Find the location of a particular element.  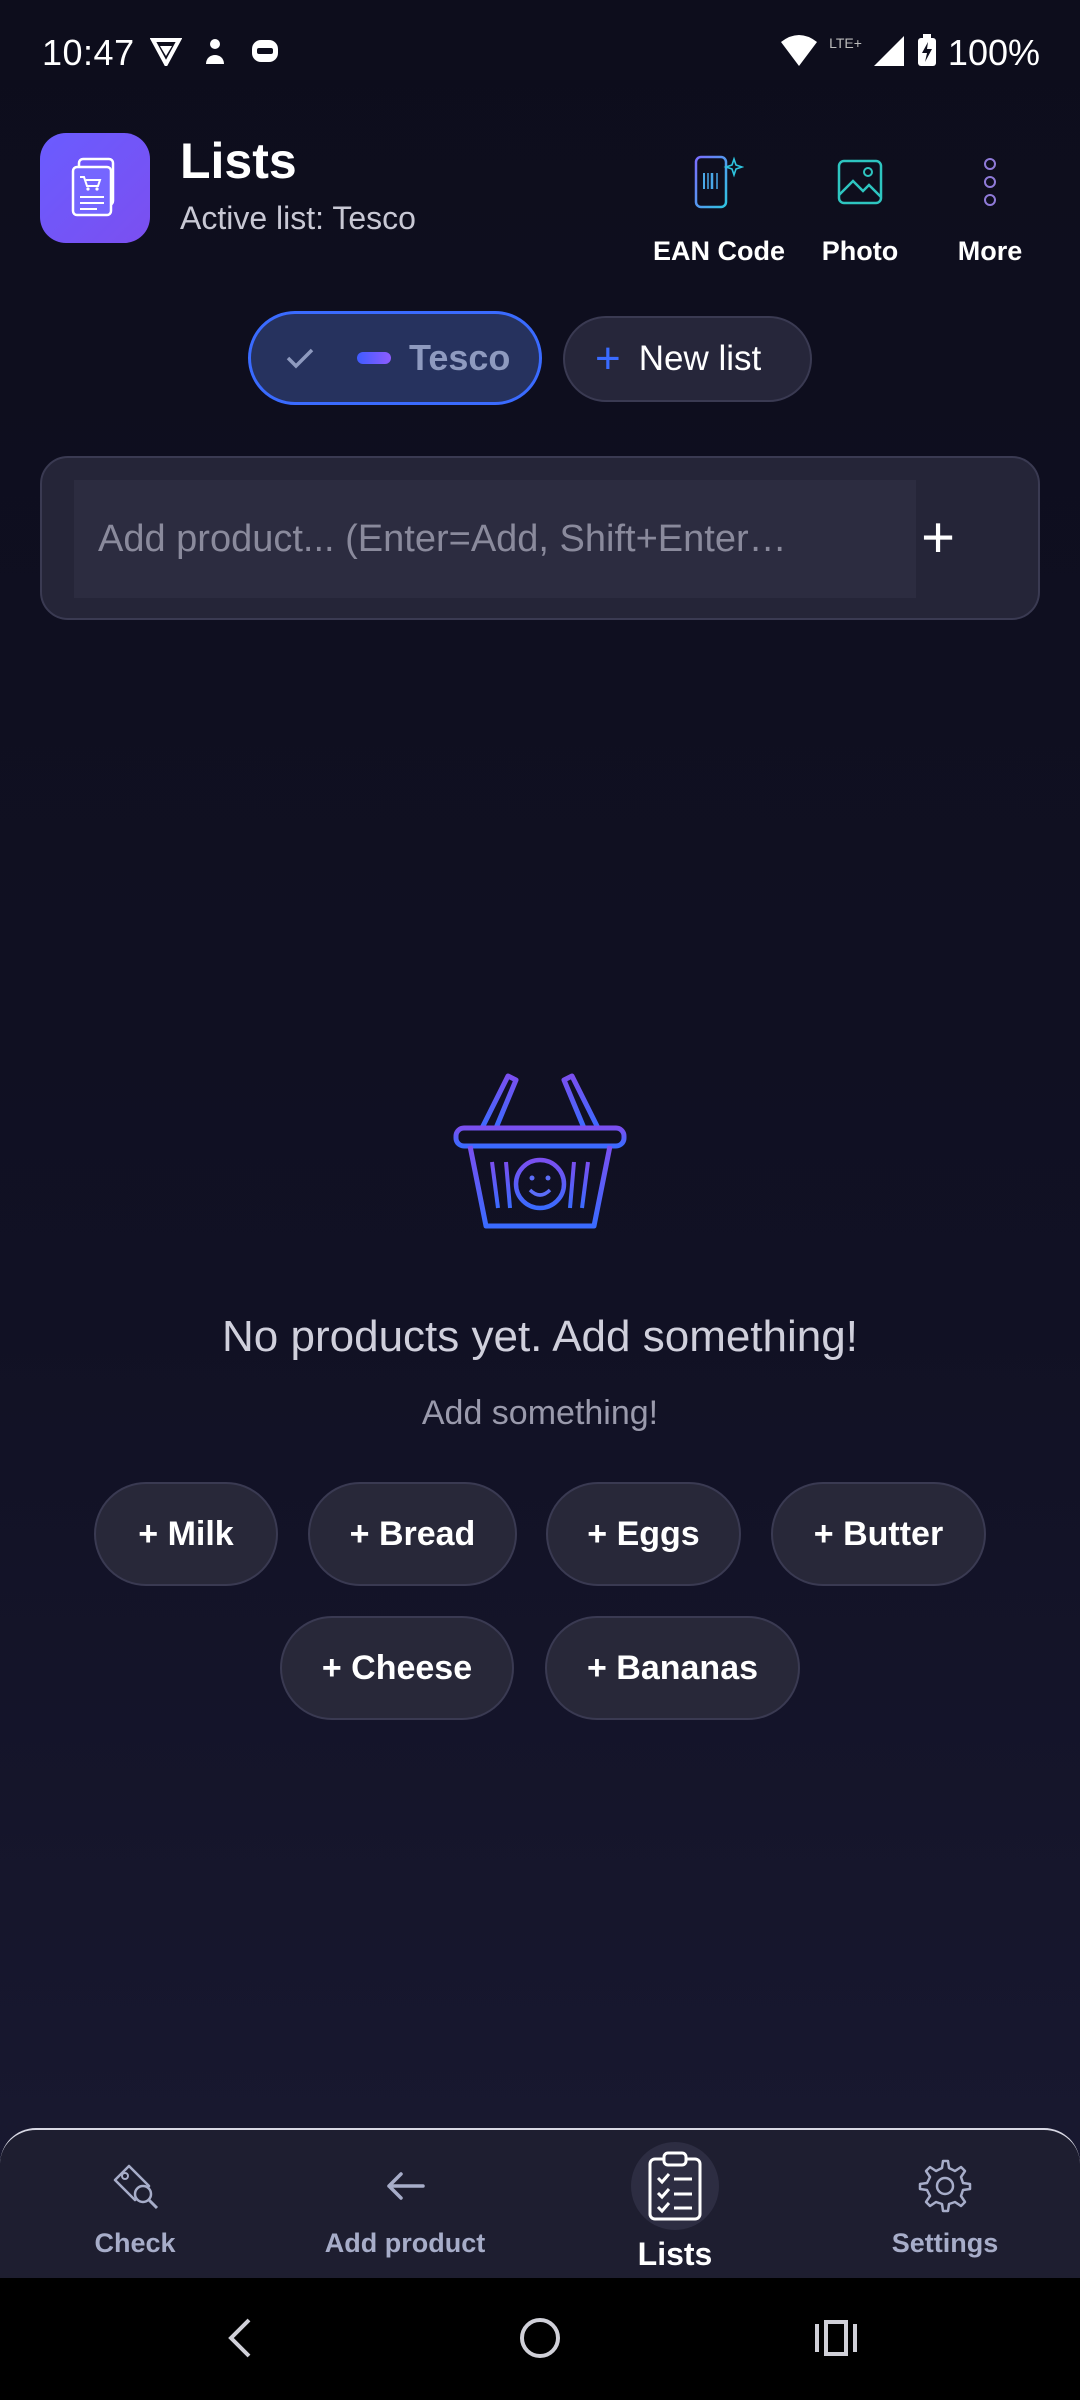

check-icon is located at coordinates (300, 358).